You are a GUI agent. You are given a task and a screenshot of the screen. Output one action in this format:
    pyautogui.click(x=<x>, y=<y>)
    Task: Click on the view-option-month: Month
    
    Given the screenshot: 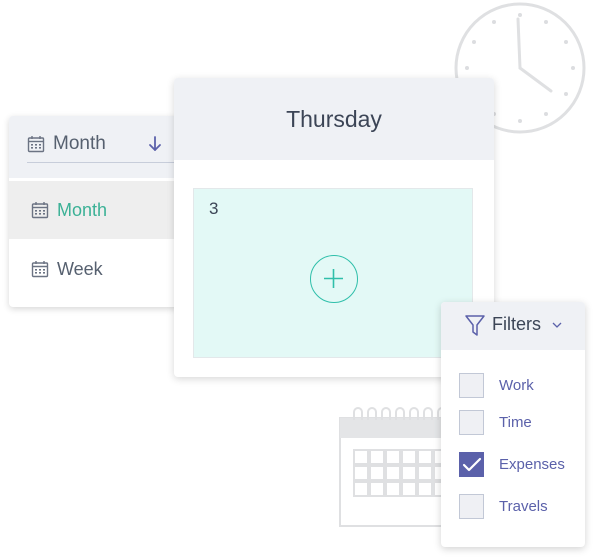 What is the action you would take?
    pyautogui.click(x=94, y=210)
    